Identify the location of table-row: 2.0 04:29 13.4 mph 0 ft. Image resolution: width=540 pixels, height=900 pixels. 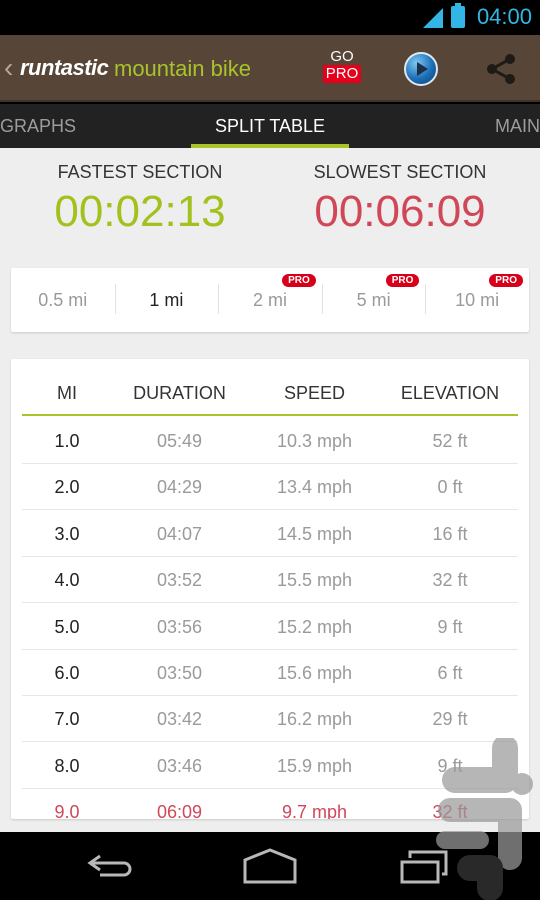
(270, 487).